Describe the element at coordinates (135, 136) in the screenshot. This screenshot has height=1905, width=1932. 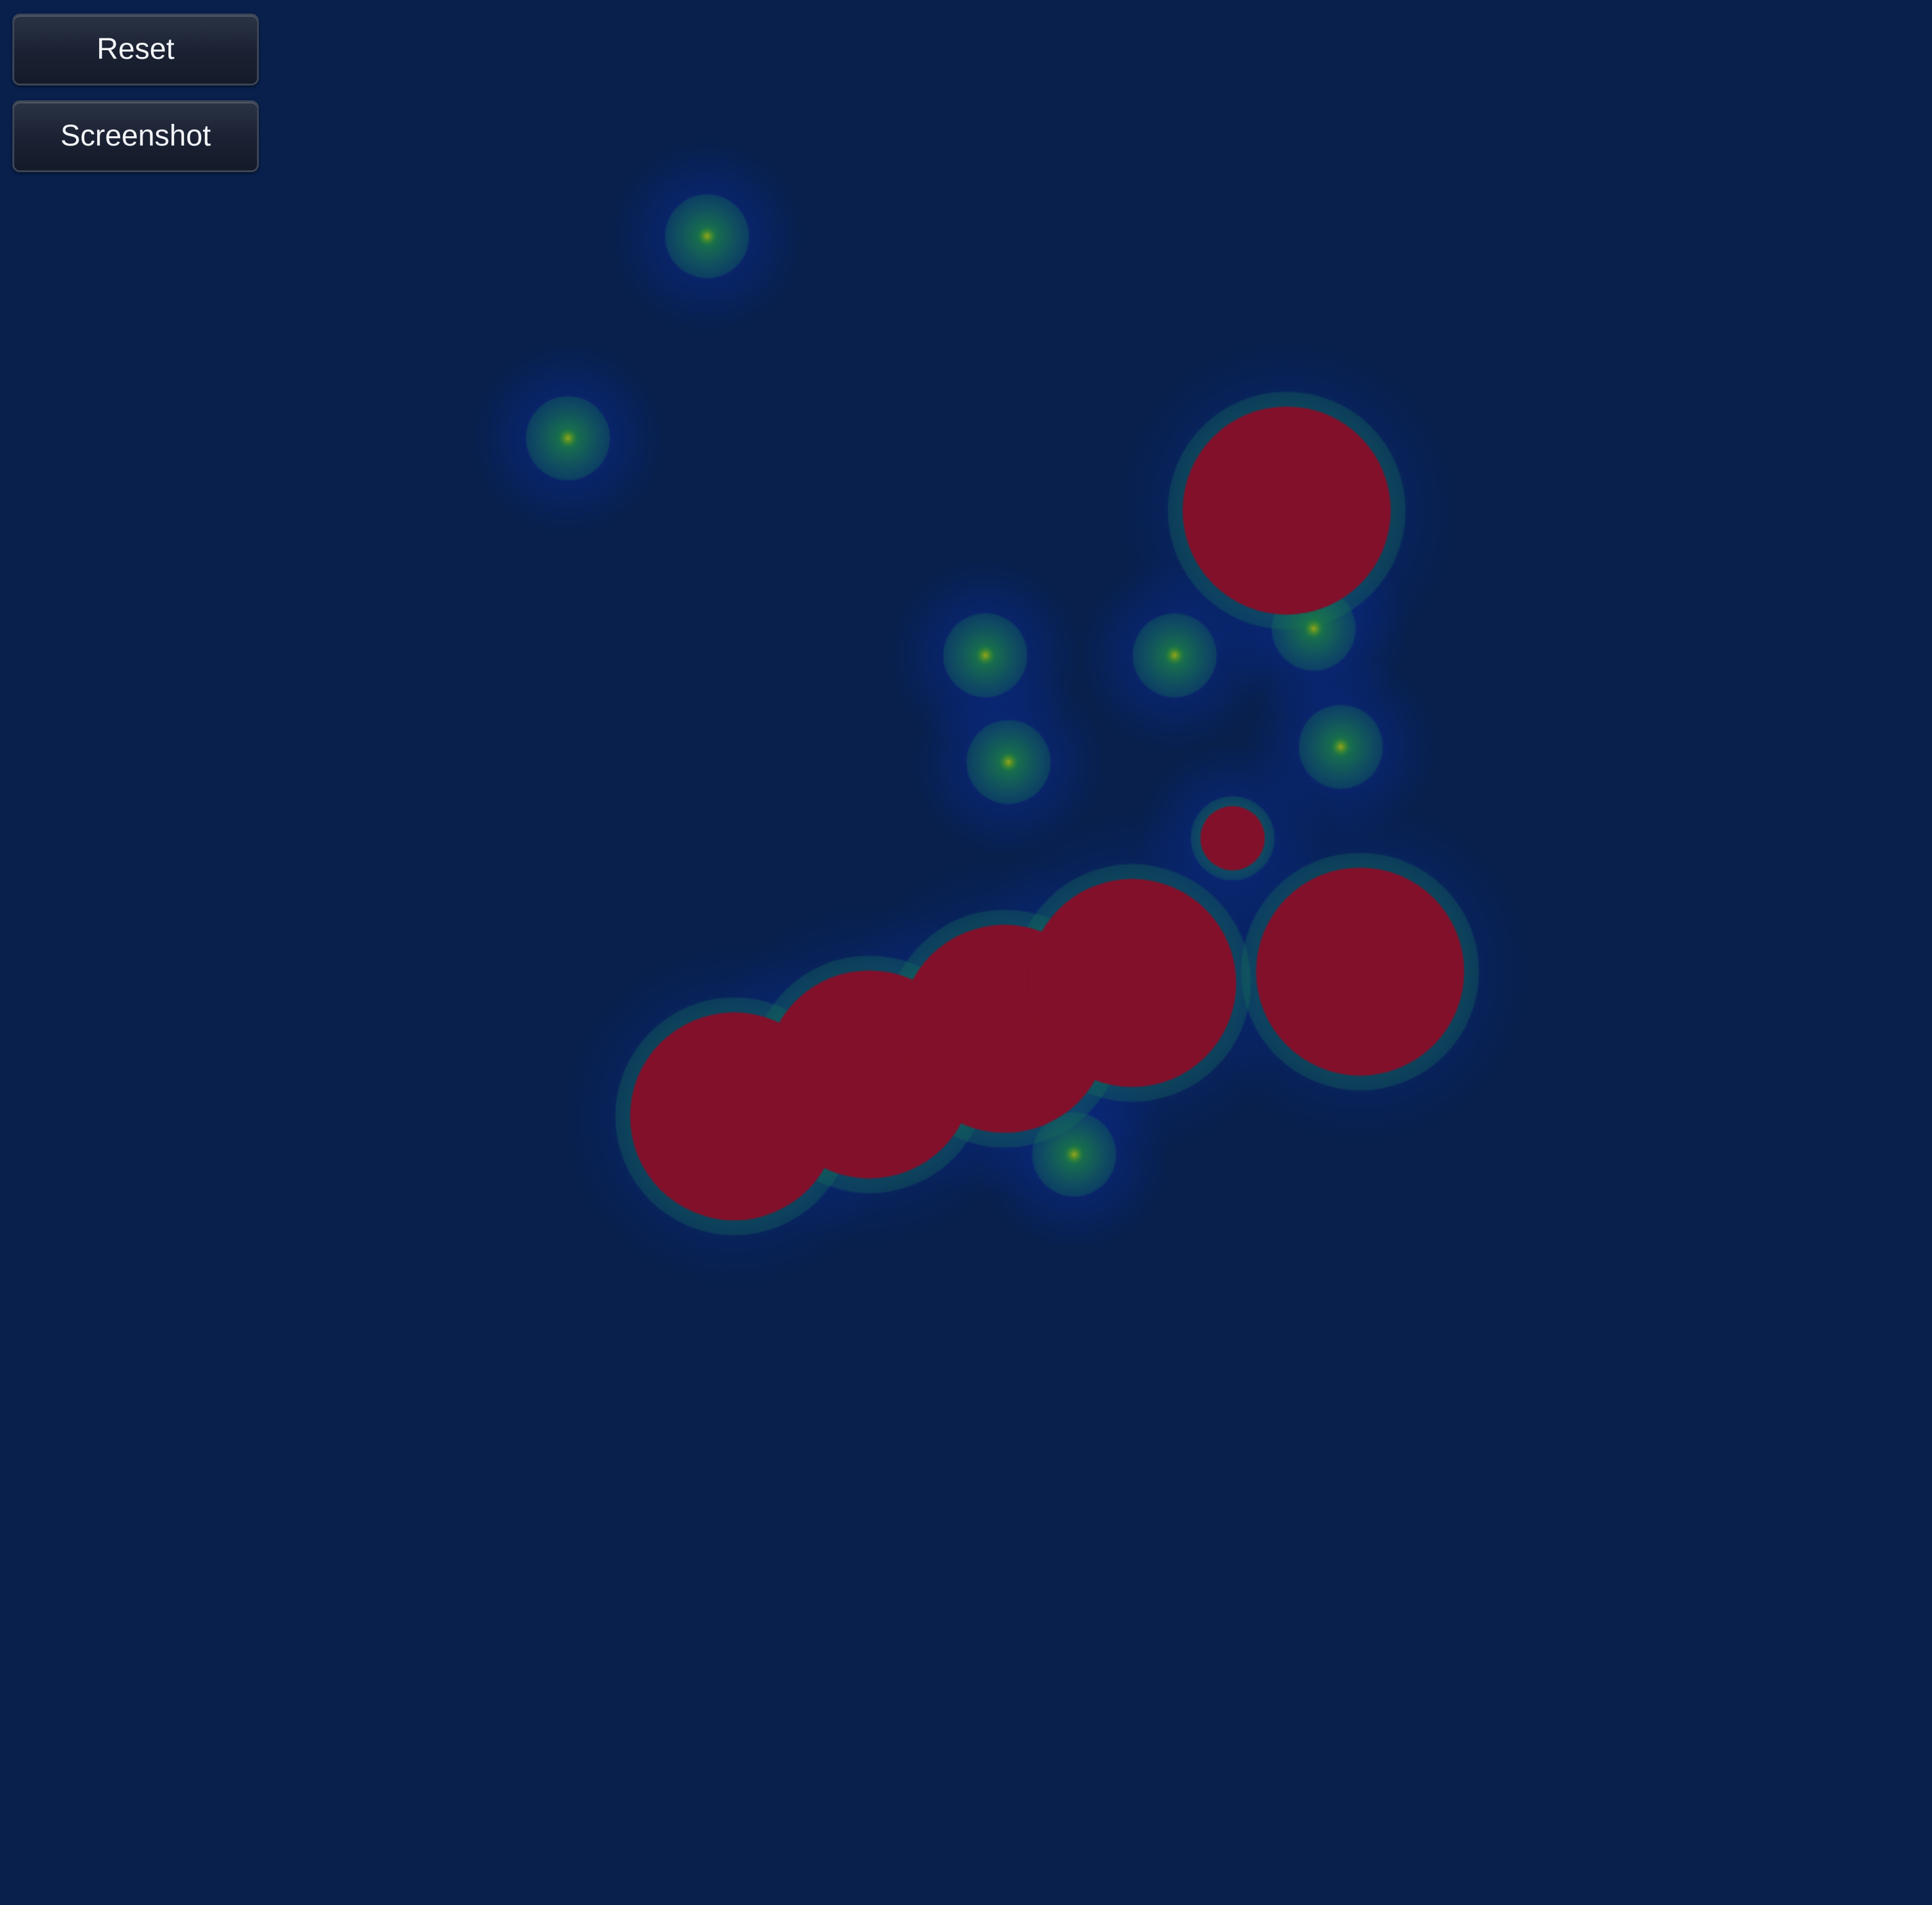
I see `screenshot-button: Screenshot` at that location.